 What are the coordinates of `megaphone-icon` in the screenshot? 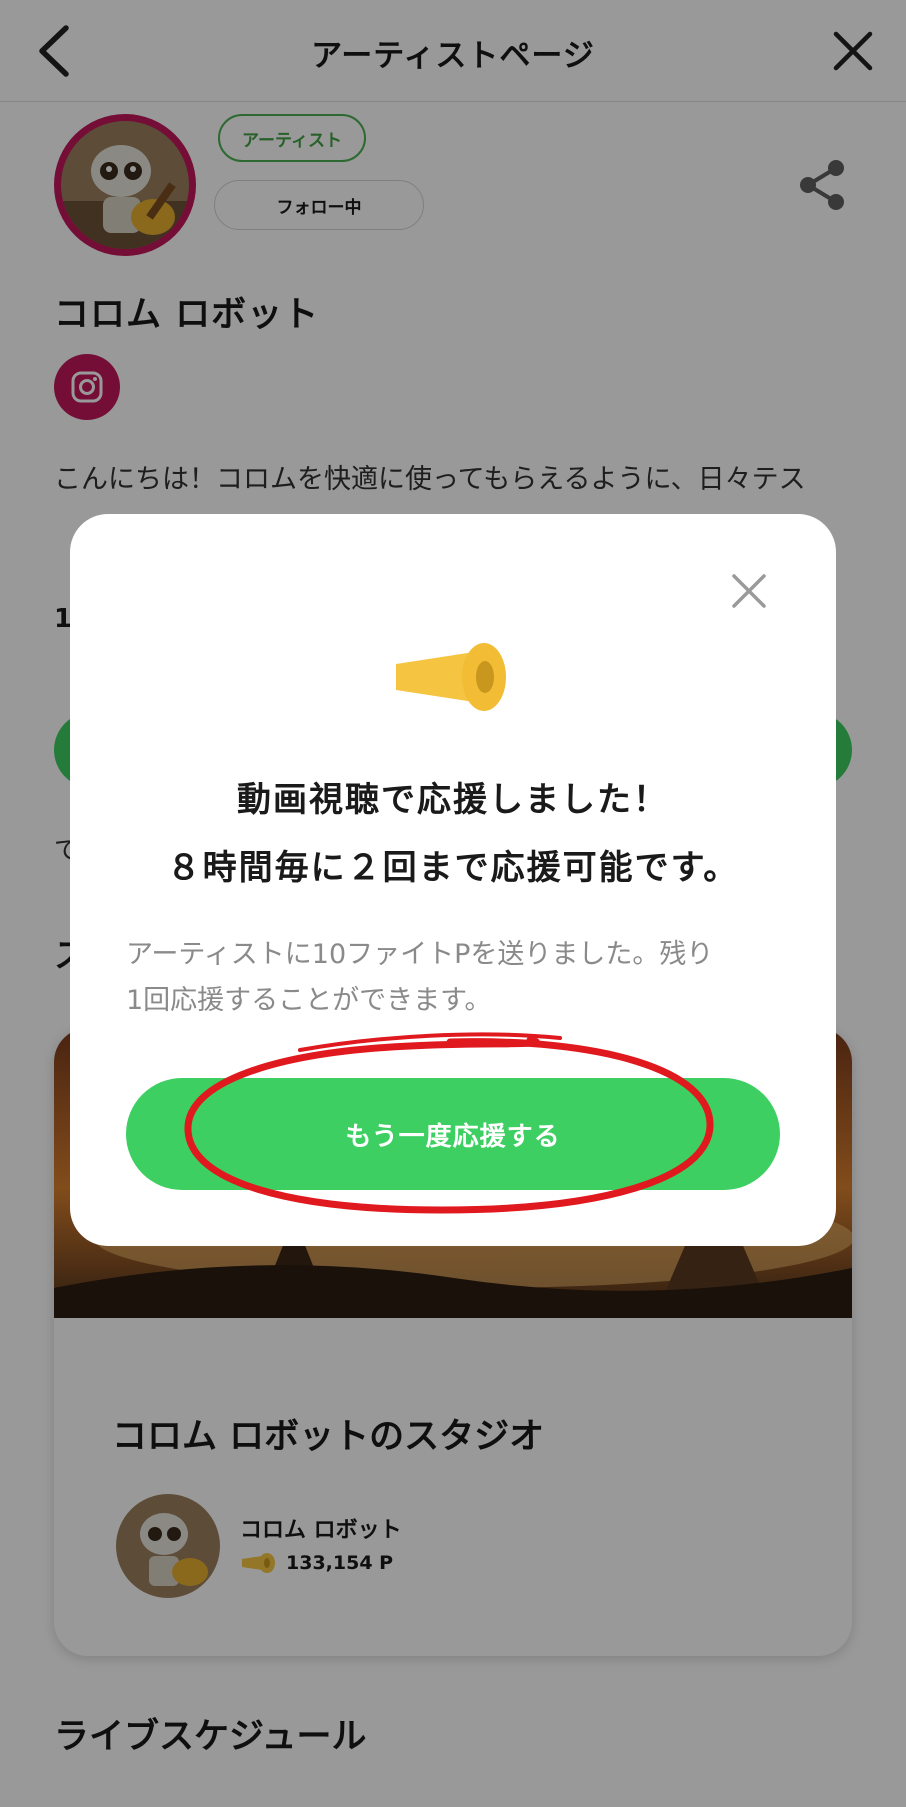 It's located at (451, 677).